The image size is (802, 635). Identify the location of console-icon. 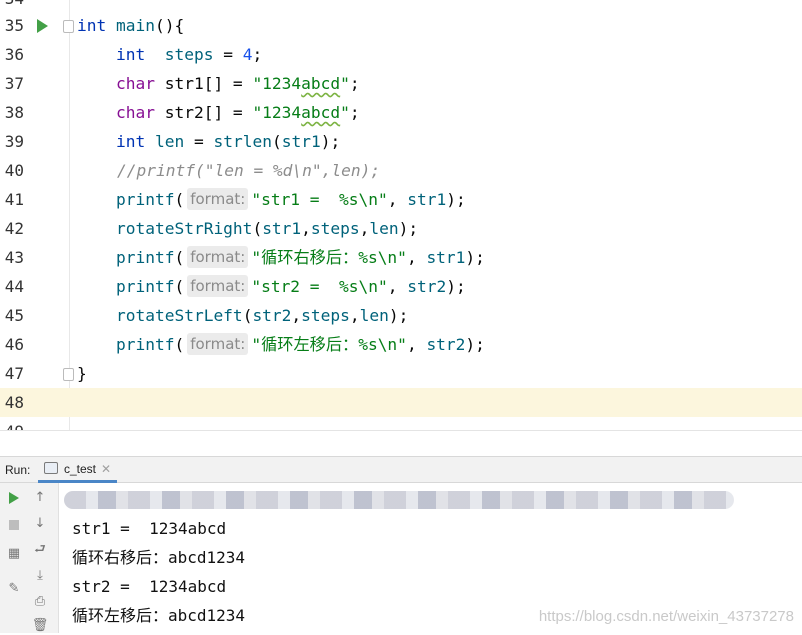
(51, 468).